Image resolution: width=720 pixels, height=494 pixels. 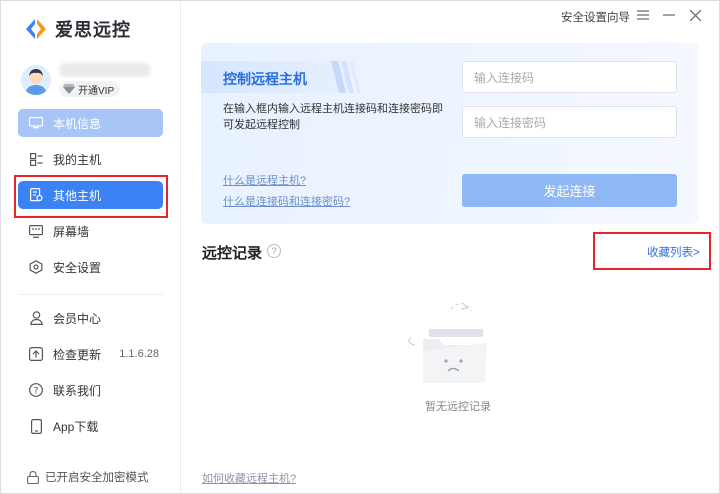 I want to click on security-guide-link: 安全设置向导, so click(x=595, y=17).